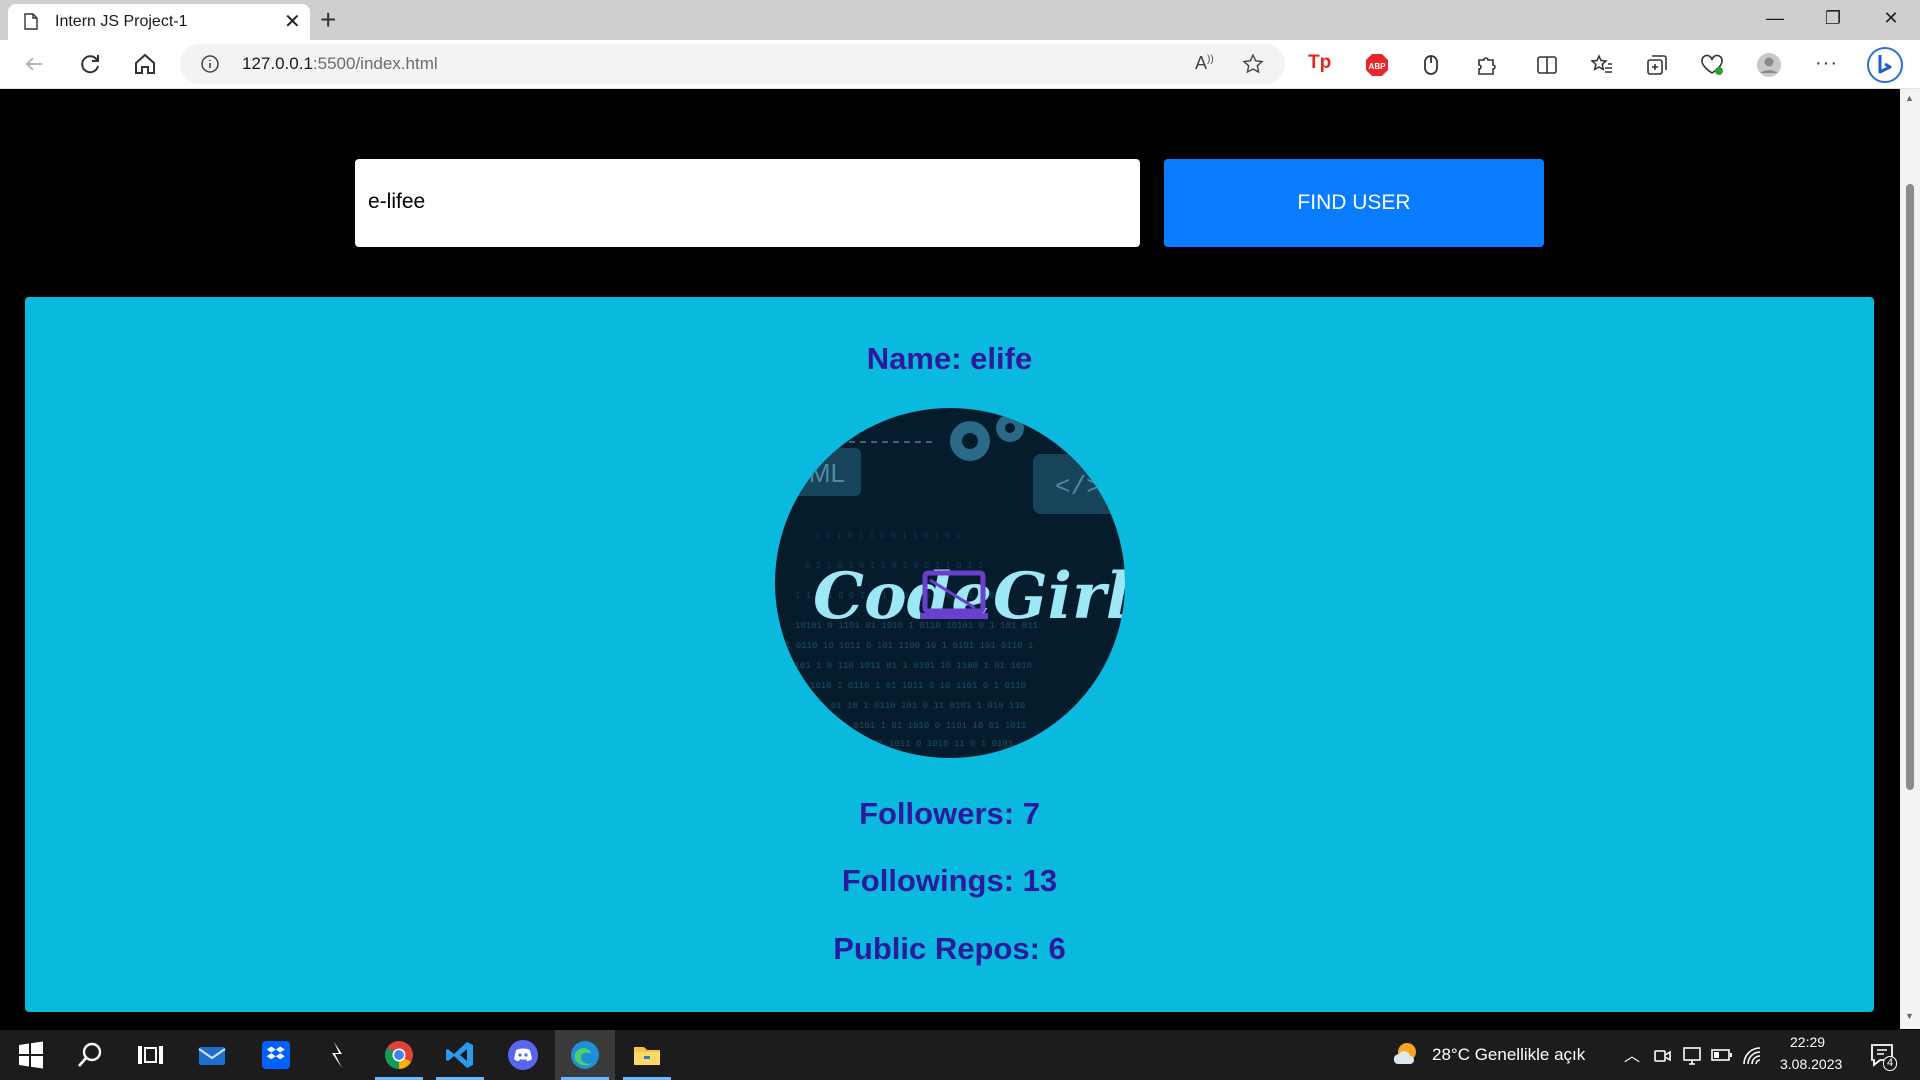 This screenshot has width=1920, height=1080. What do you see at coordinates (1910, 487) in the screenshot?
I see `scrollbar-thumb` at bounding box center [1910, 487].